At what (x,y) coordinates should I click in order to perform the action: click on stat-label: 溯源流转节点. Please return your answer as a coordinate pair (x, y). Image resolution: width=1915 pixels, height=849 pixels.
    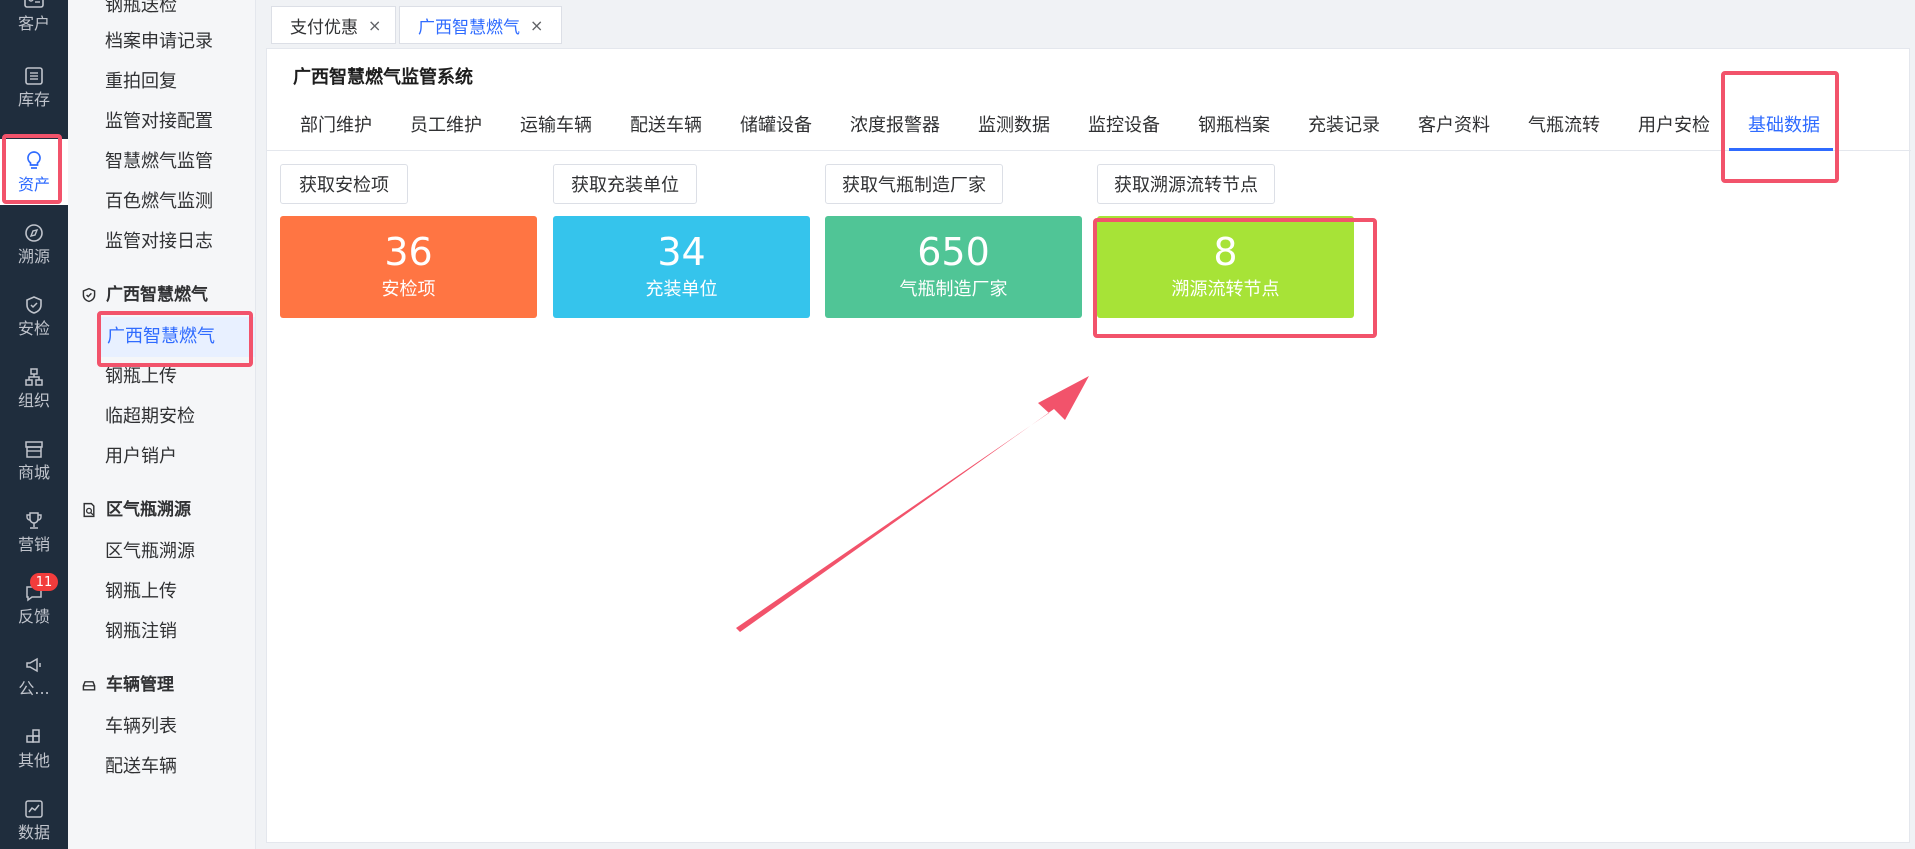
    Looking at the image, I should click on (1225, 289).